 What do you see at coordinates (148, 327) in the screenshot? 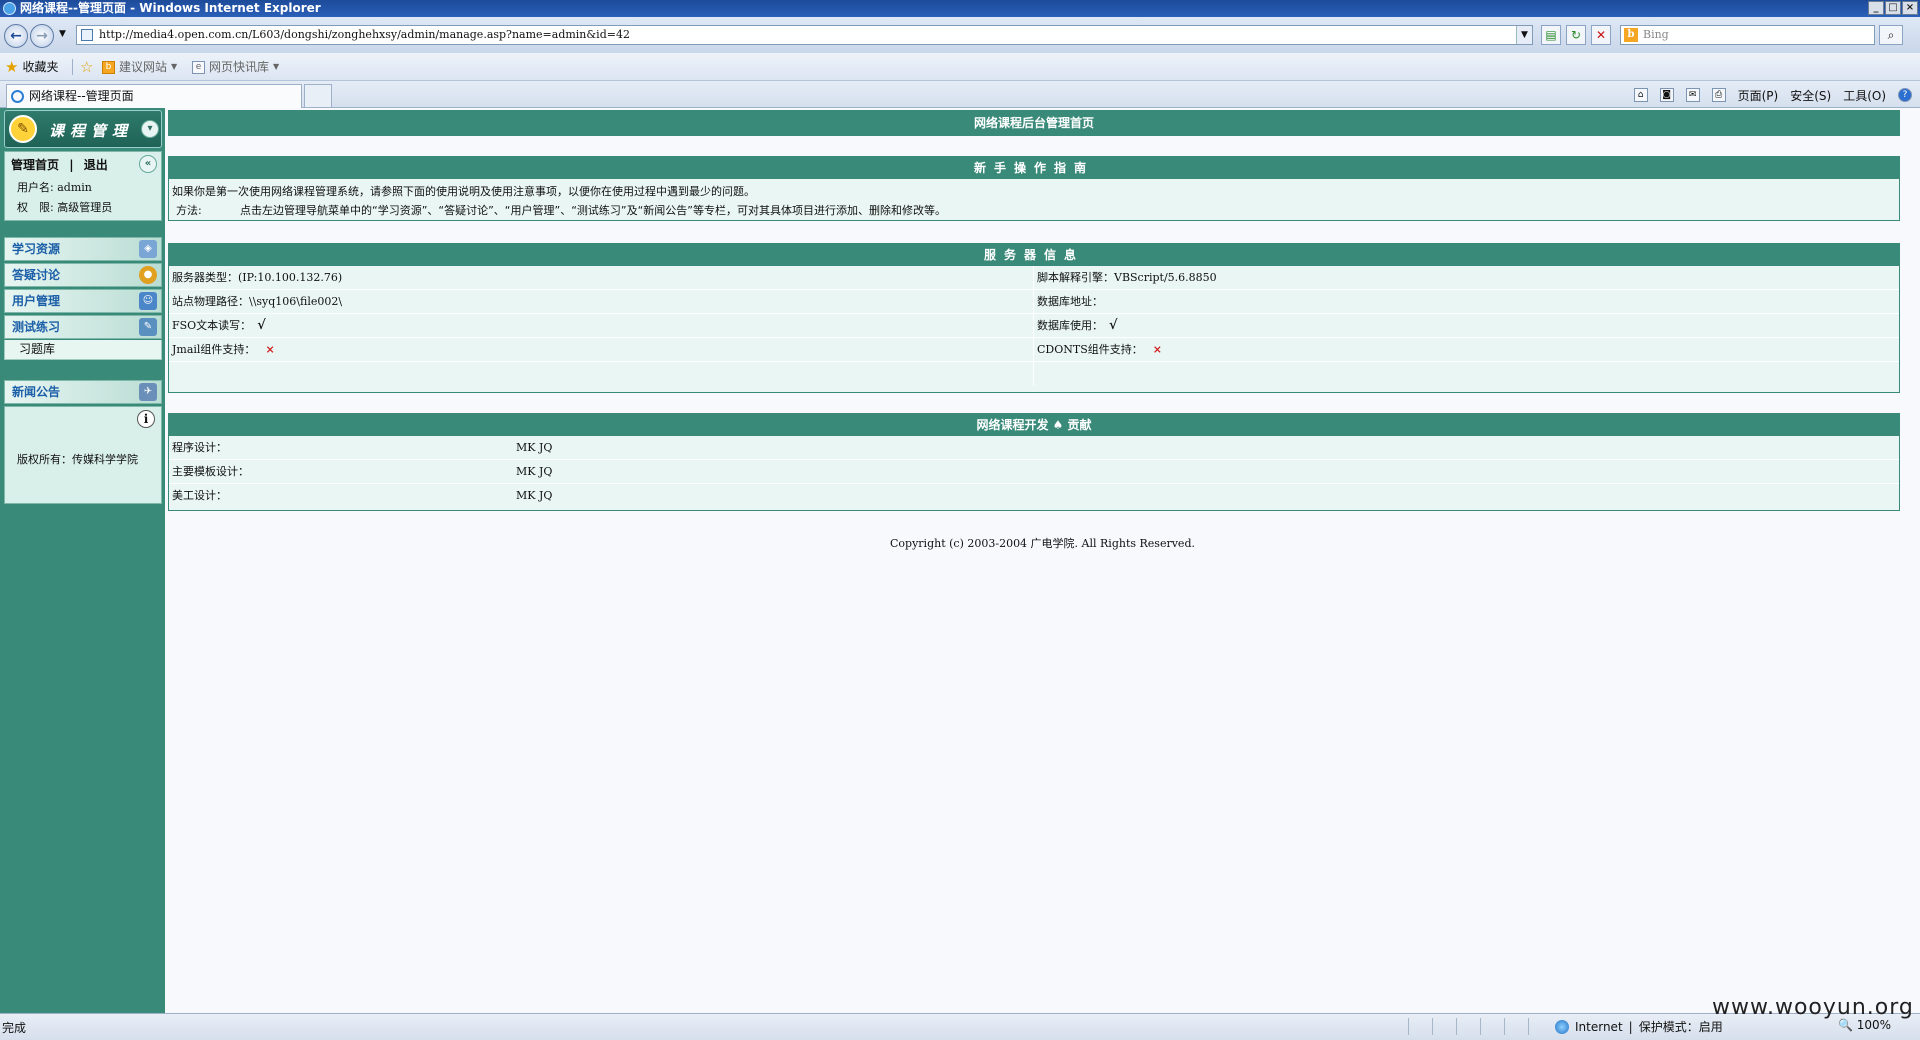
I see `test-icon: ✎` at bounding box center [148, 327].